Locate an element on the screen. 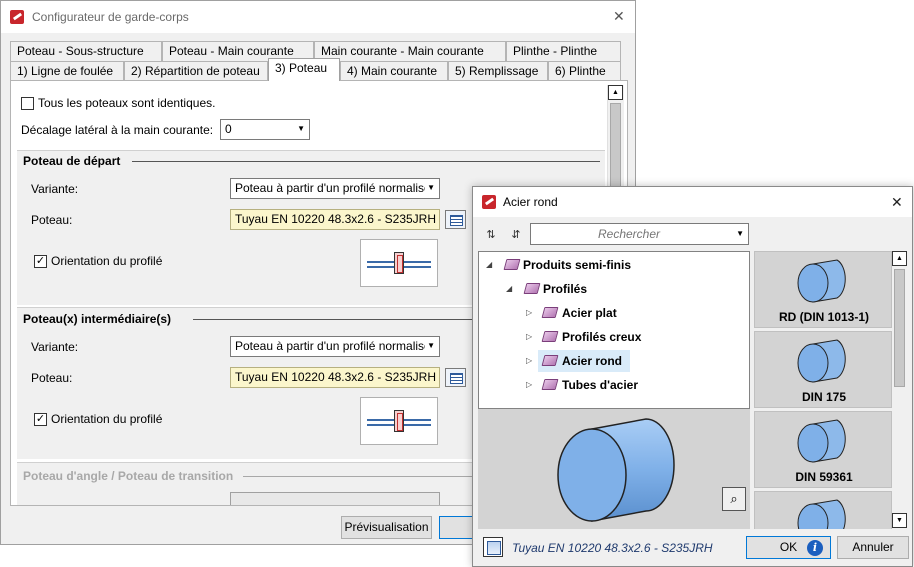  ok-button-label: OK is located at coordinates (788, 547).